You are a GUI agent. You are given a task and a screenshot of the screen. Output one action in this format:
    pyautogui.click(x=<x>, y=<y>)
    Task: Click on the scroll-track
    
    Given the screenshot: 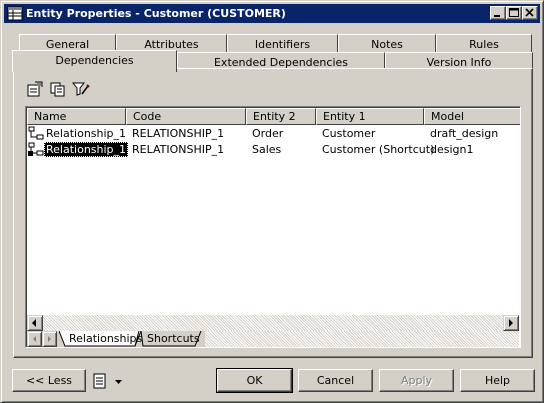 What is the action you would take?
    pyautogui.click(x=273, y=323)
    